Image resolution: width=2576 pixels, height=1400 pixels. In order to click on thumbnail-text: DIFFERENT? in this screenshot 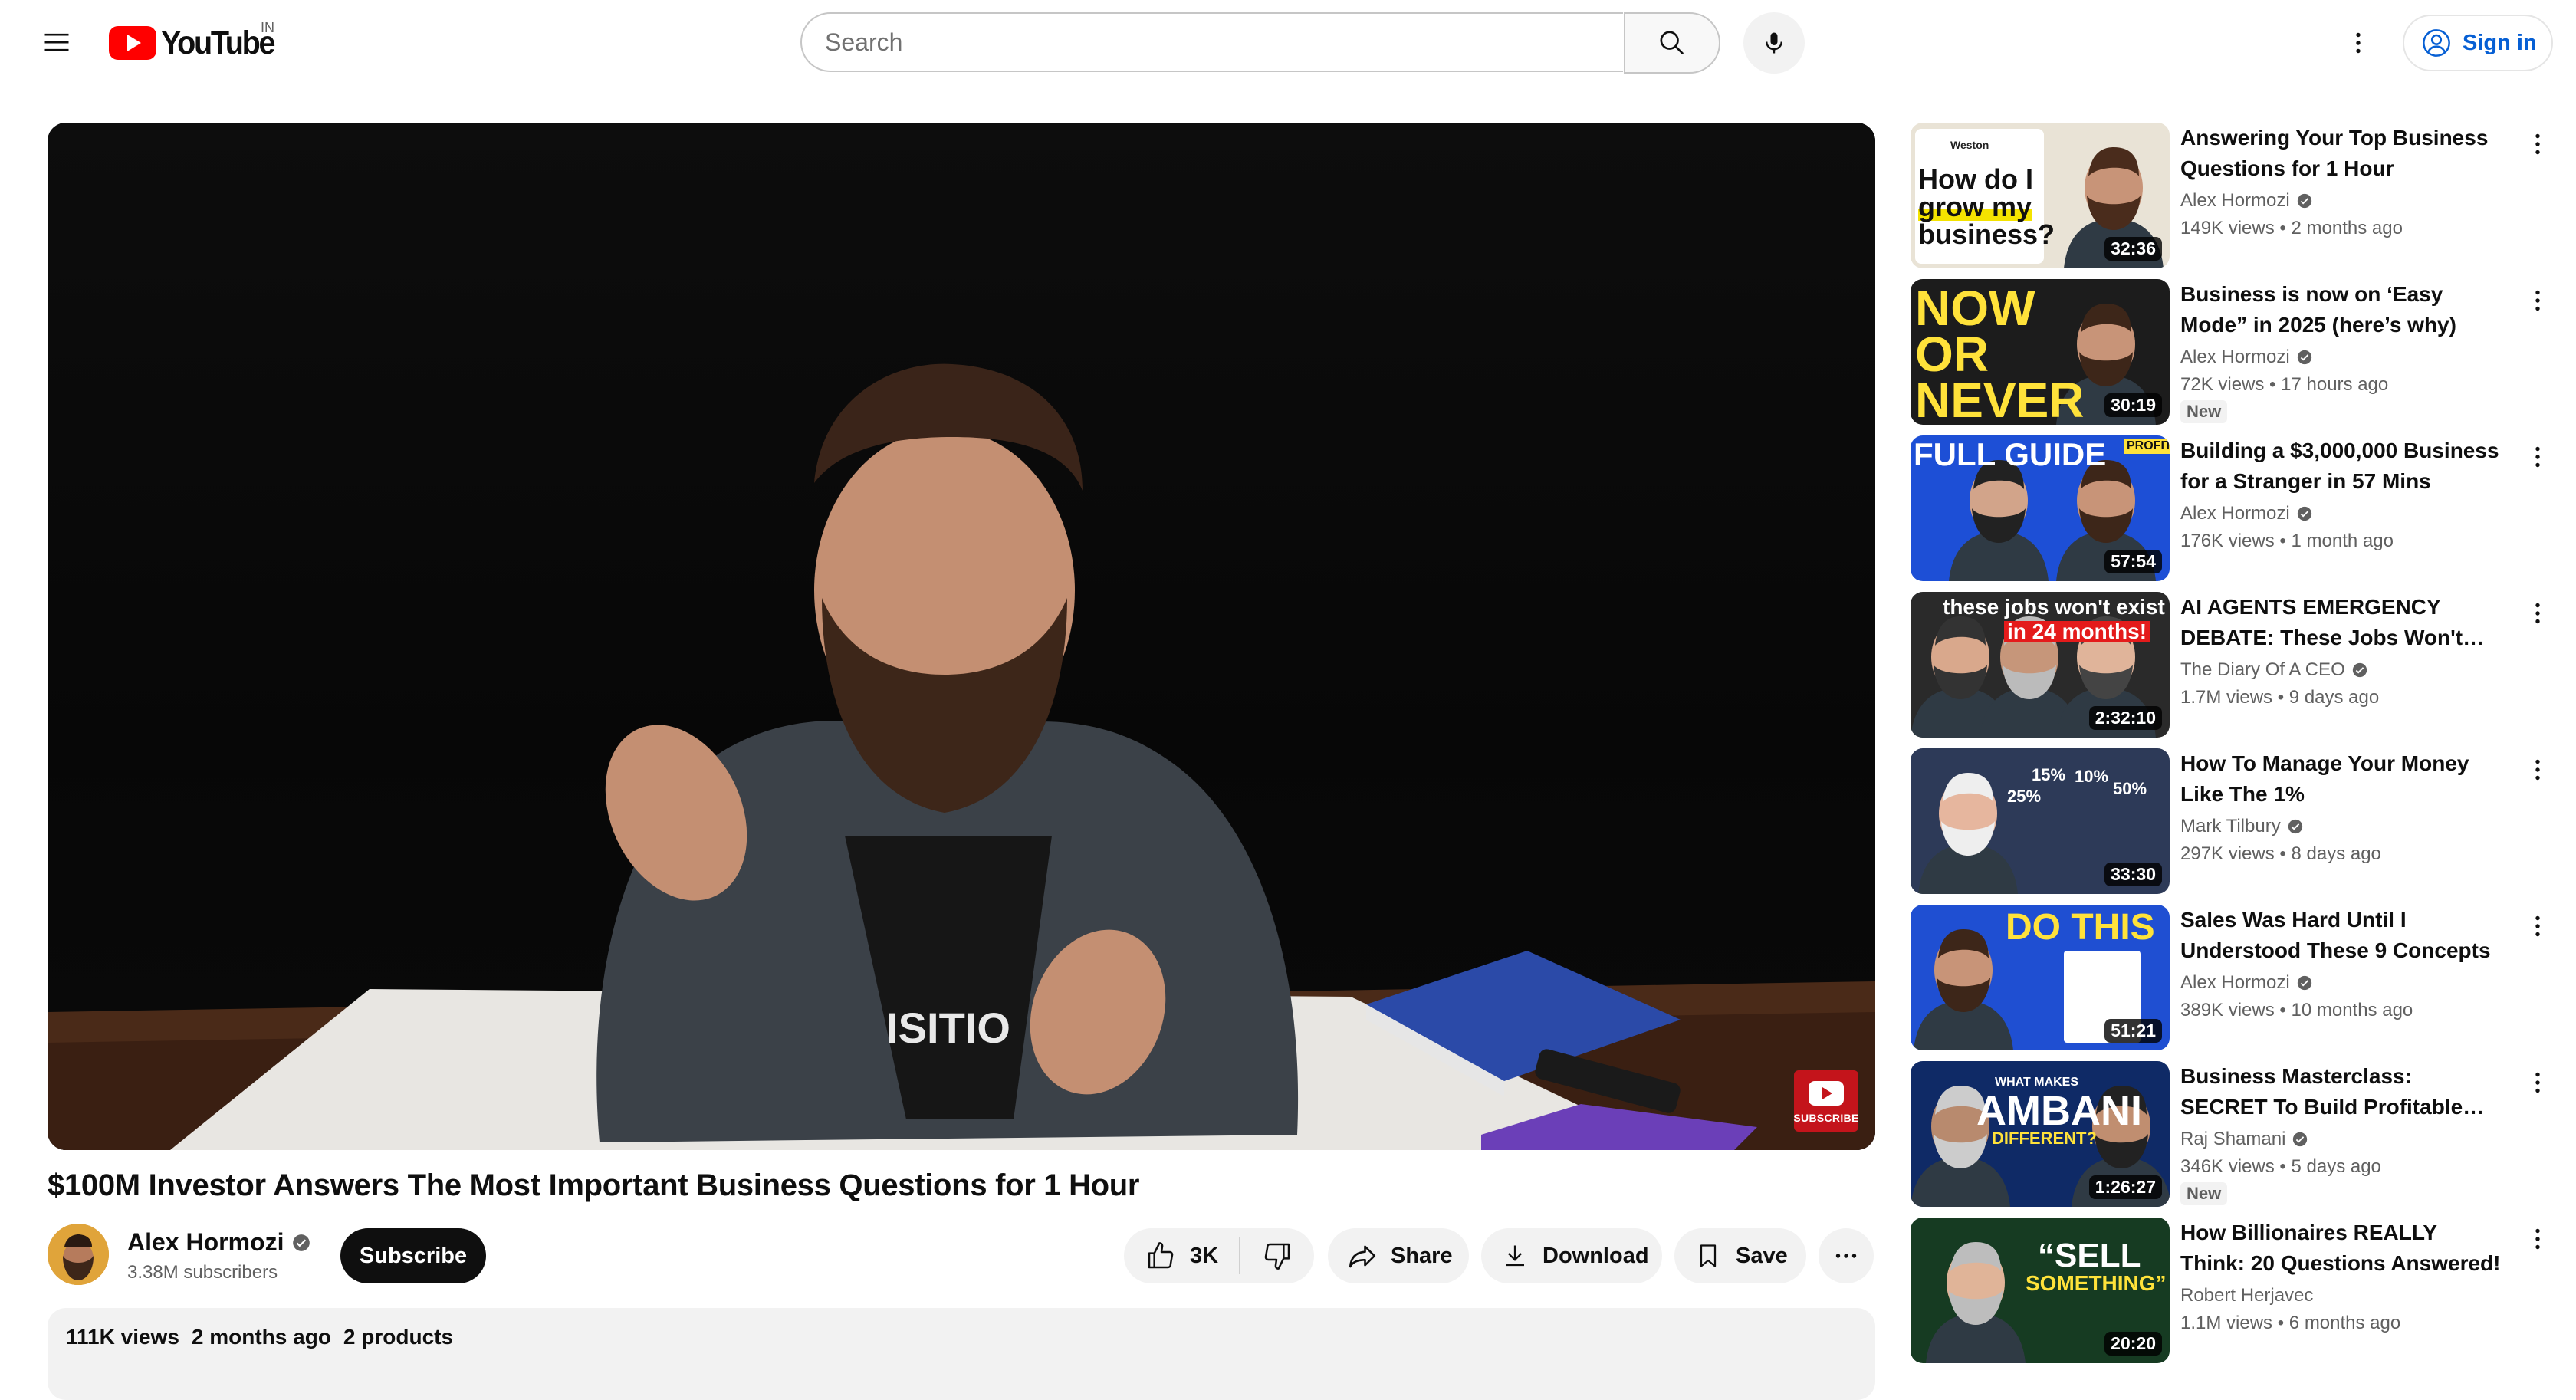, I will do `click(2044, 1138)`.